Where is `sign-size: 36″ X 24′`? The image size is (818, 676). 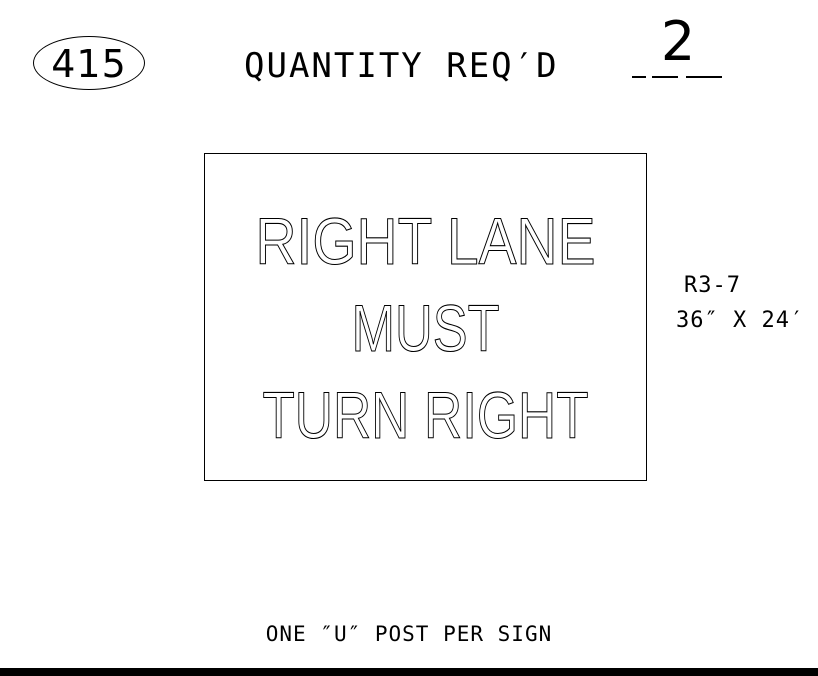
sign-size: 36″ X 24′ is located at coordinates (740, 320).